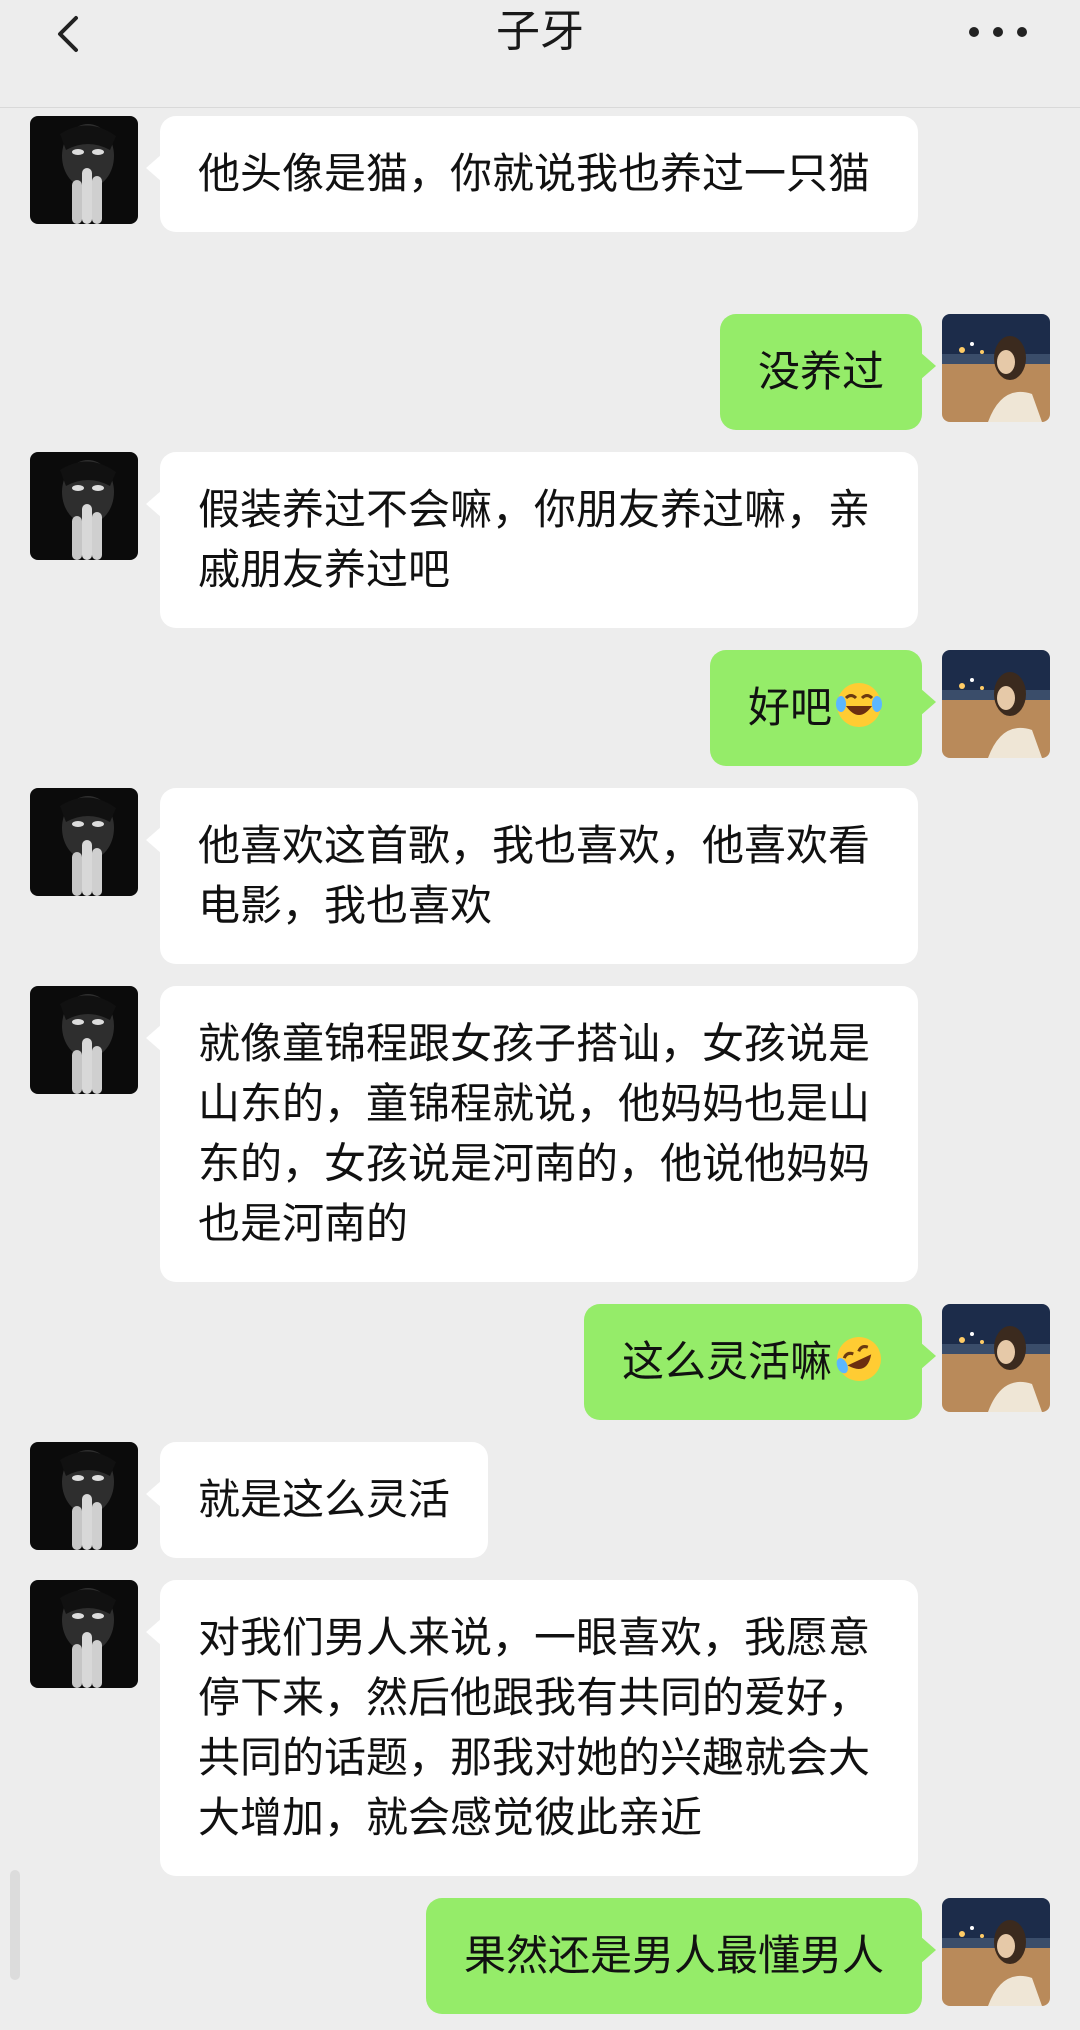  What do you see at coordinates (673, 1955) in the screenshot?
I see `message-text: 果然还是男人最懂男人` at bounding box center [673, 1955].